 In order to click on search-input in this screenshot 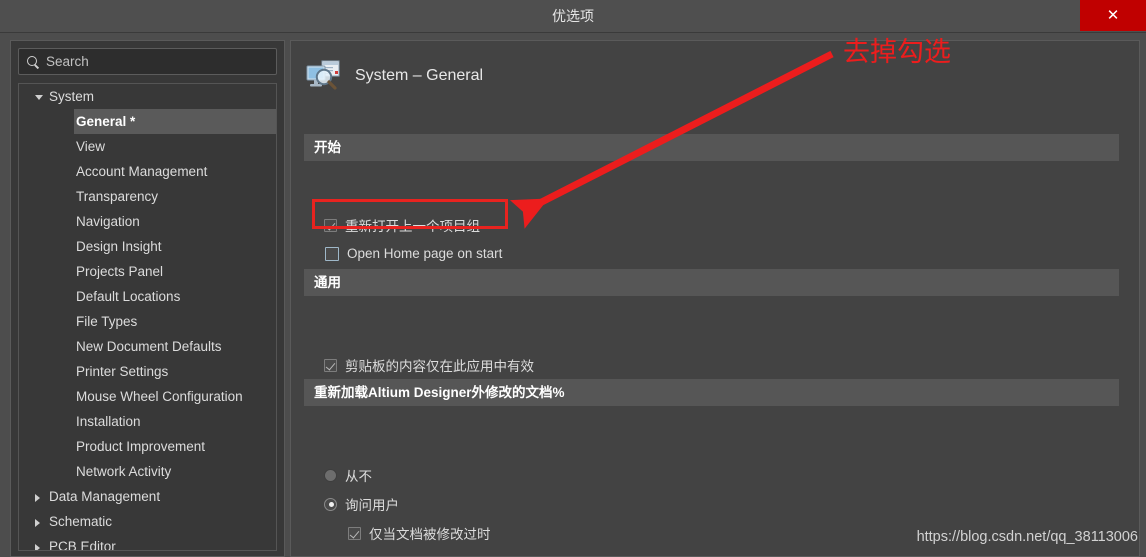, I will do `click(157, 61)`.